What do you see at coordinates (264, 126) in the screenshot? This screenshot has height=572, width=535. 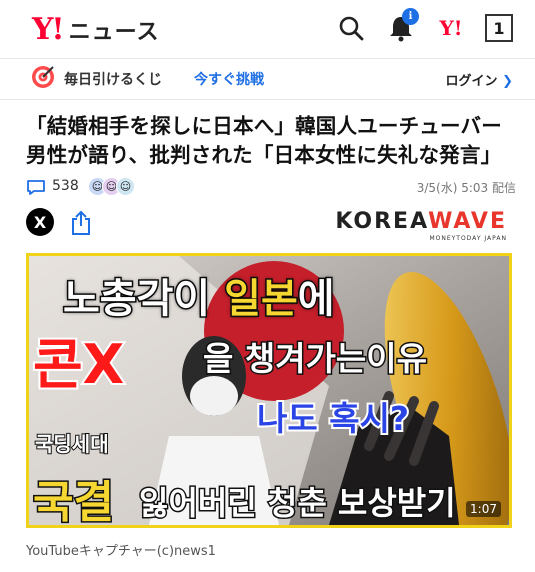 I see `article-title-line1: 「結婚相手を探しに日本へ」韓国人ユーチューバー` at bounding box center [264, 126].